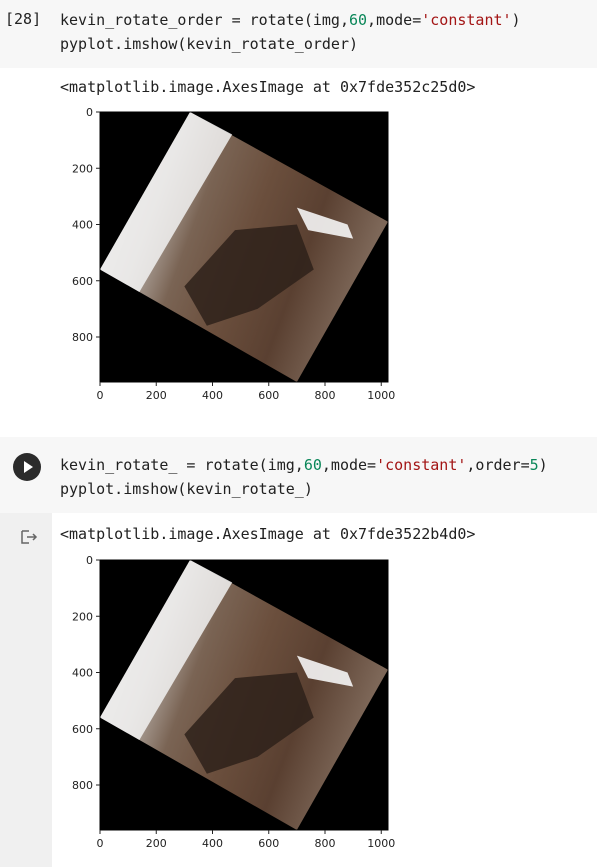 This screenshot has height=867, width=597. I want to click on execution-count: [28], so click(23, 19).